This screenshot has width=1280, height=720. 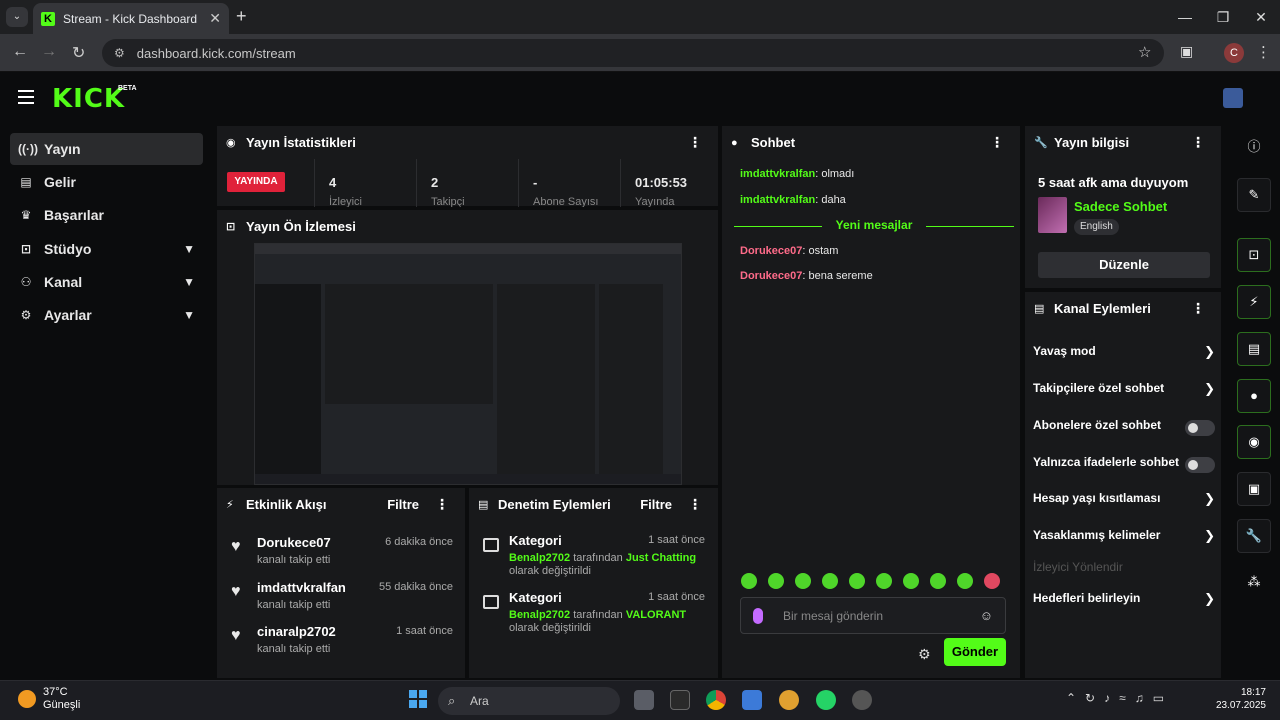 I want to click on chat-rail-icon: ●, so click(x=1254, y=396).